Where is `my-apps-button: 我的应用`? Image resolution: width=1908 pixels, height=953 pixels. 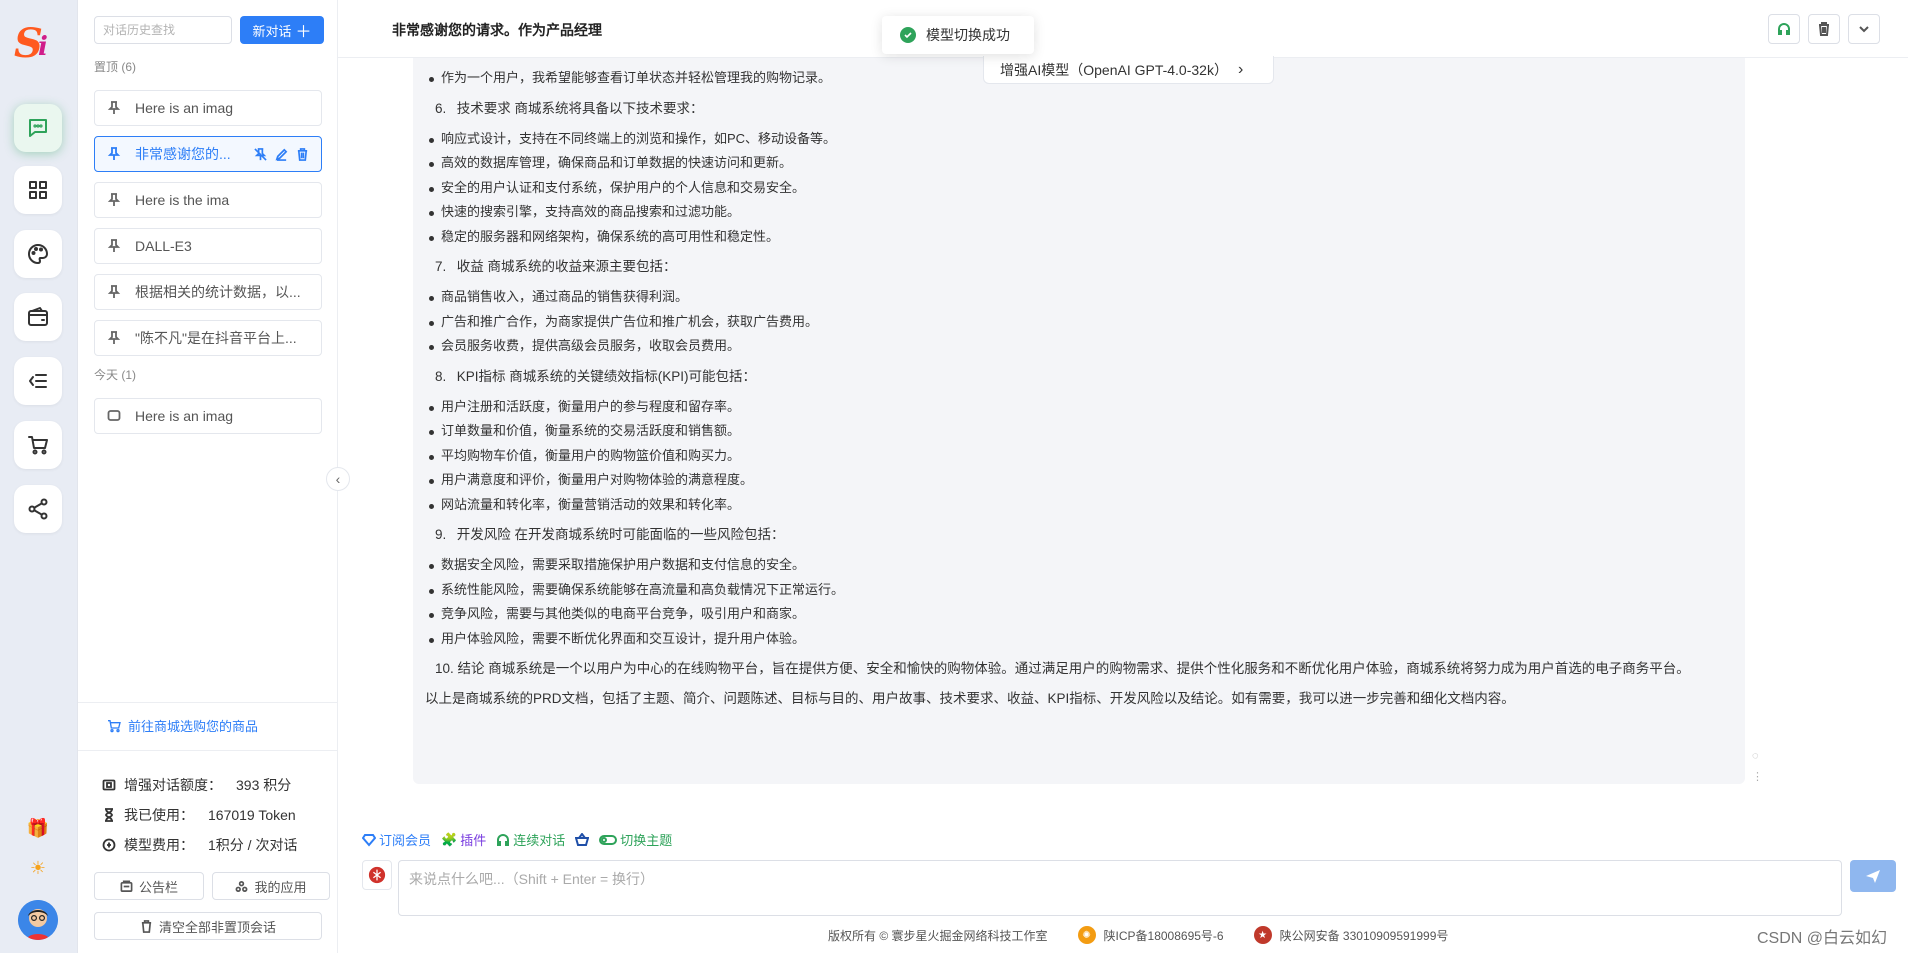
my-apps-button: 我的应用 is located at coordinates (271, 886).